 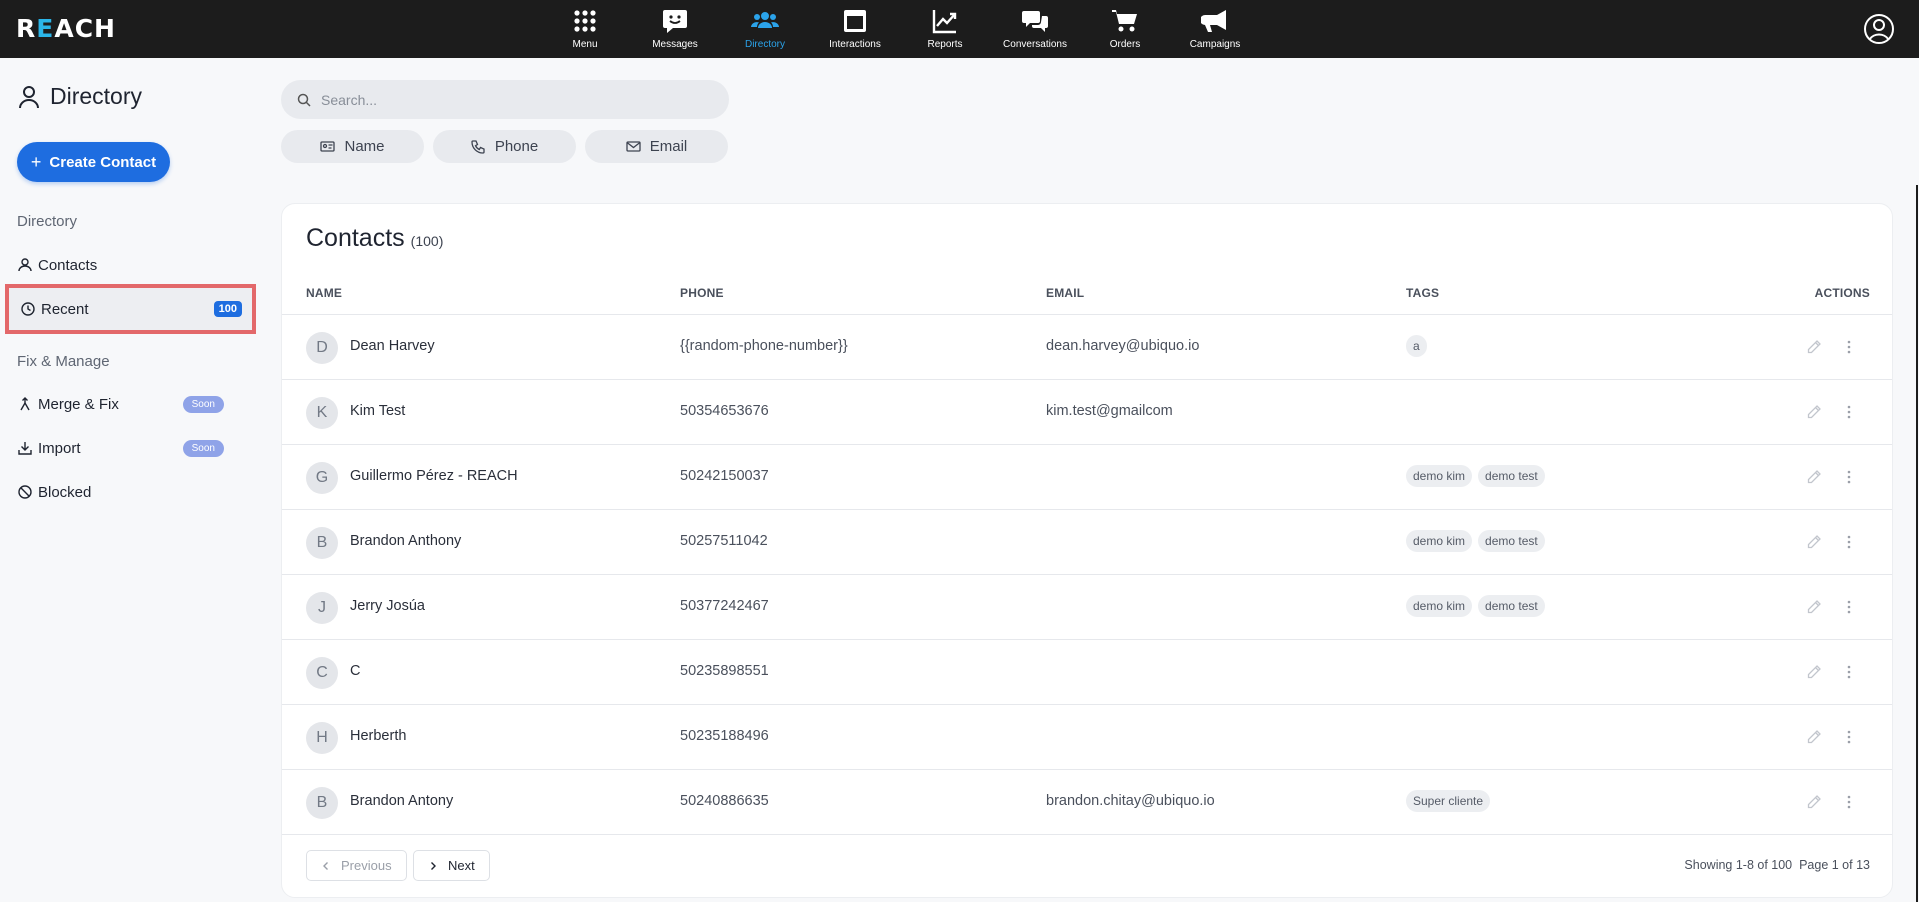 What do you see at coordinates (702, 293) in the screenshot?
I see `column-phone: PHONE` at bounding box center [702, 293].